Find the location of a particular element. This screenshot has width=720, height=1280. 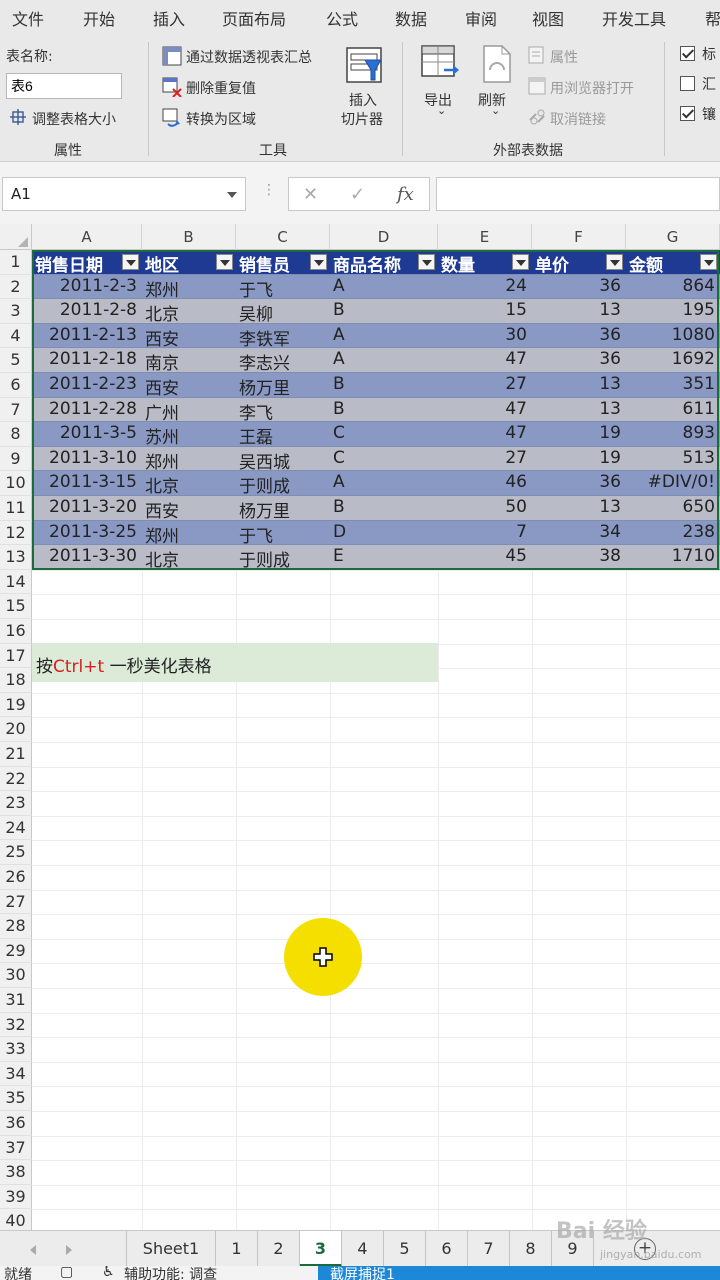

row-header: 29 is located at coordinates (16, 951).